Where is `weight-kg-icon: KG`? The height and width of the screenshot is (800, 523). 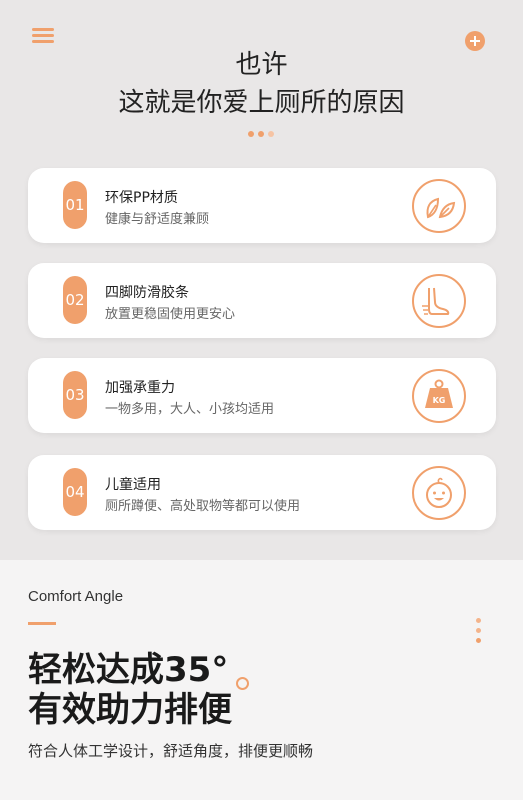
weight-kg-icon: KG is located at coordinates (439, 396).